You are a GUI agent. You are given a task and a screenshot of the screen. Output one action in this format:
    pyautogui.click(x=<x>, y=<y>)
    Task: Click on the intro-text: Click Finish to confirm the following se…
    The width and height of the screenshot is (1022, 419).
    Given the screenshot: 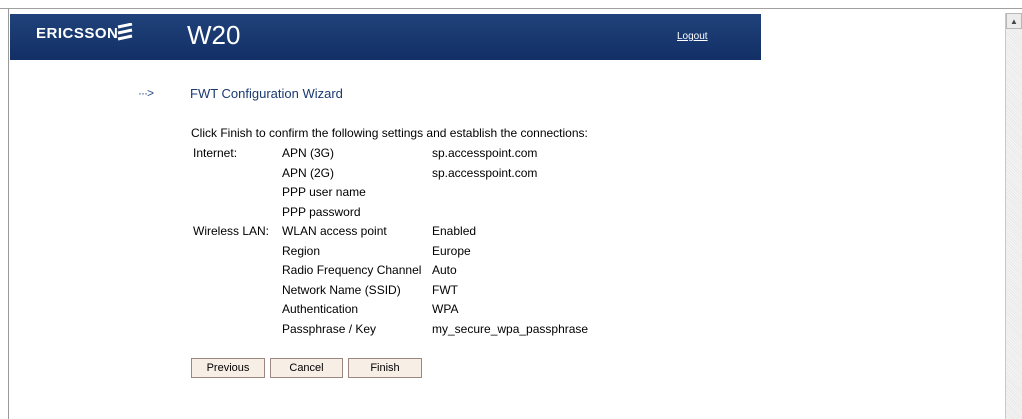 What is the action you would take?
    pyautogui.click(x=389, y=133)
    